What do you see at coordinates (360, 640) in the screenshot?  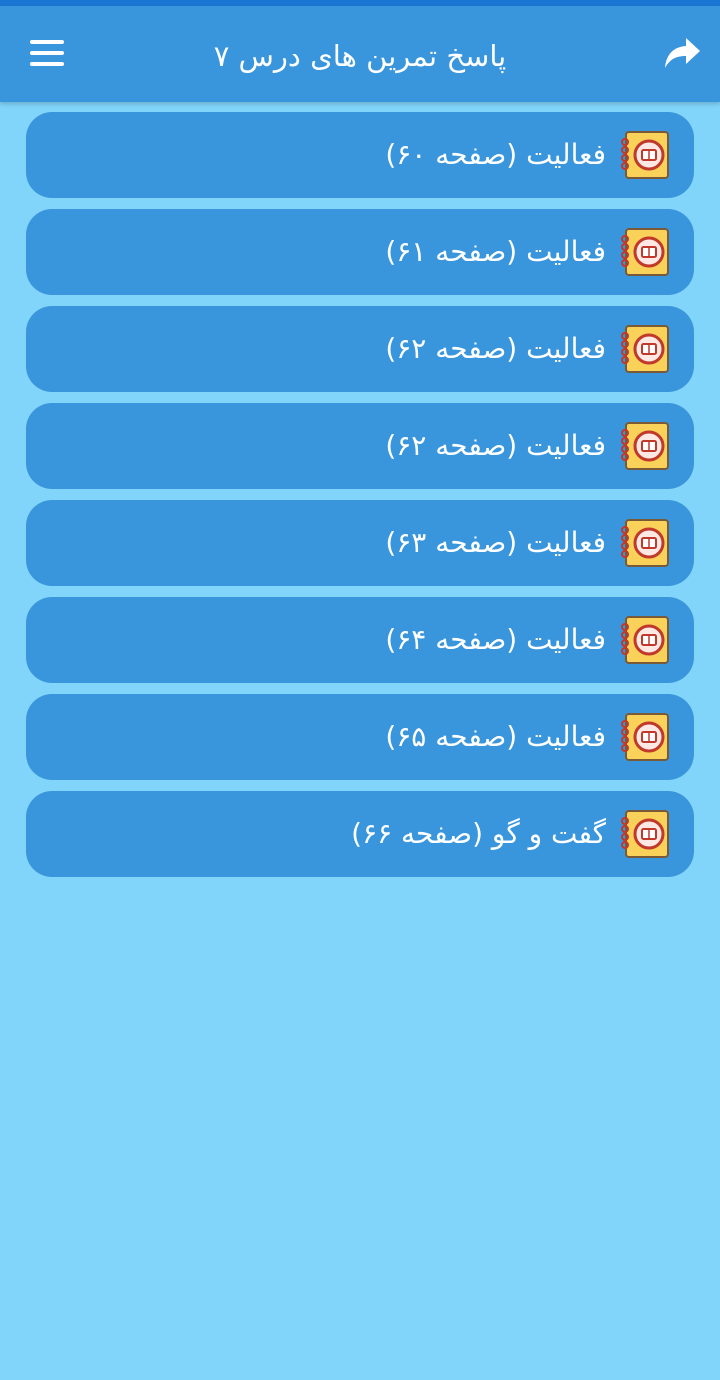 I see `list-item: فعالیت (صفحه ۶۴)` at bounding box center [360, 640].